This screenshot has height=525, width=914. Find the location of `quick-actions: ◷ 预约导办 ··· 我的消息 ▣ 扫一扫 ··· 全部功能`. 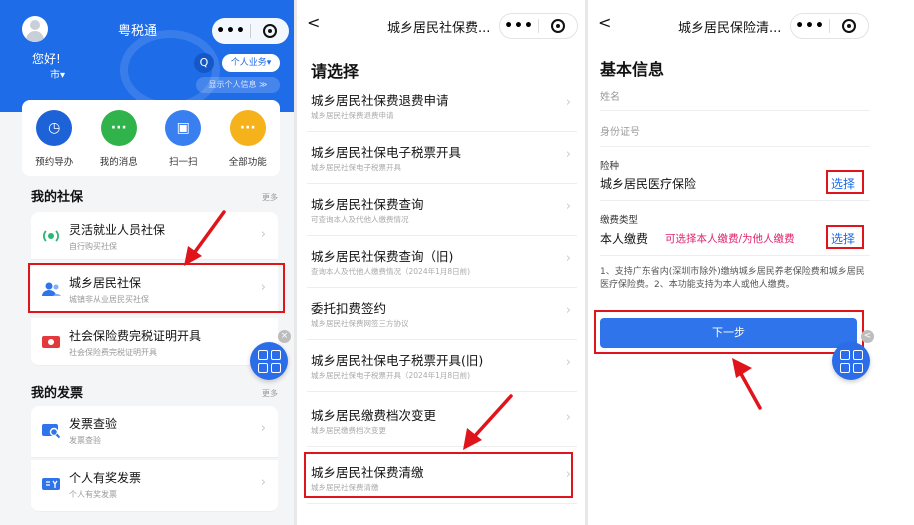

quick-actions: ◷ 预约导办 ··· 我的消息 ▣ 扫一扫 ··· 全部功能 is located at coordinates (151, 138).